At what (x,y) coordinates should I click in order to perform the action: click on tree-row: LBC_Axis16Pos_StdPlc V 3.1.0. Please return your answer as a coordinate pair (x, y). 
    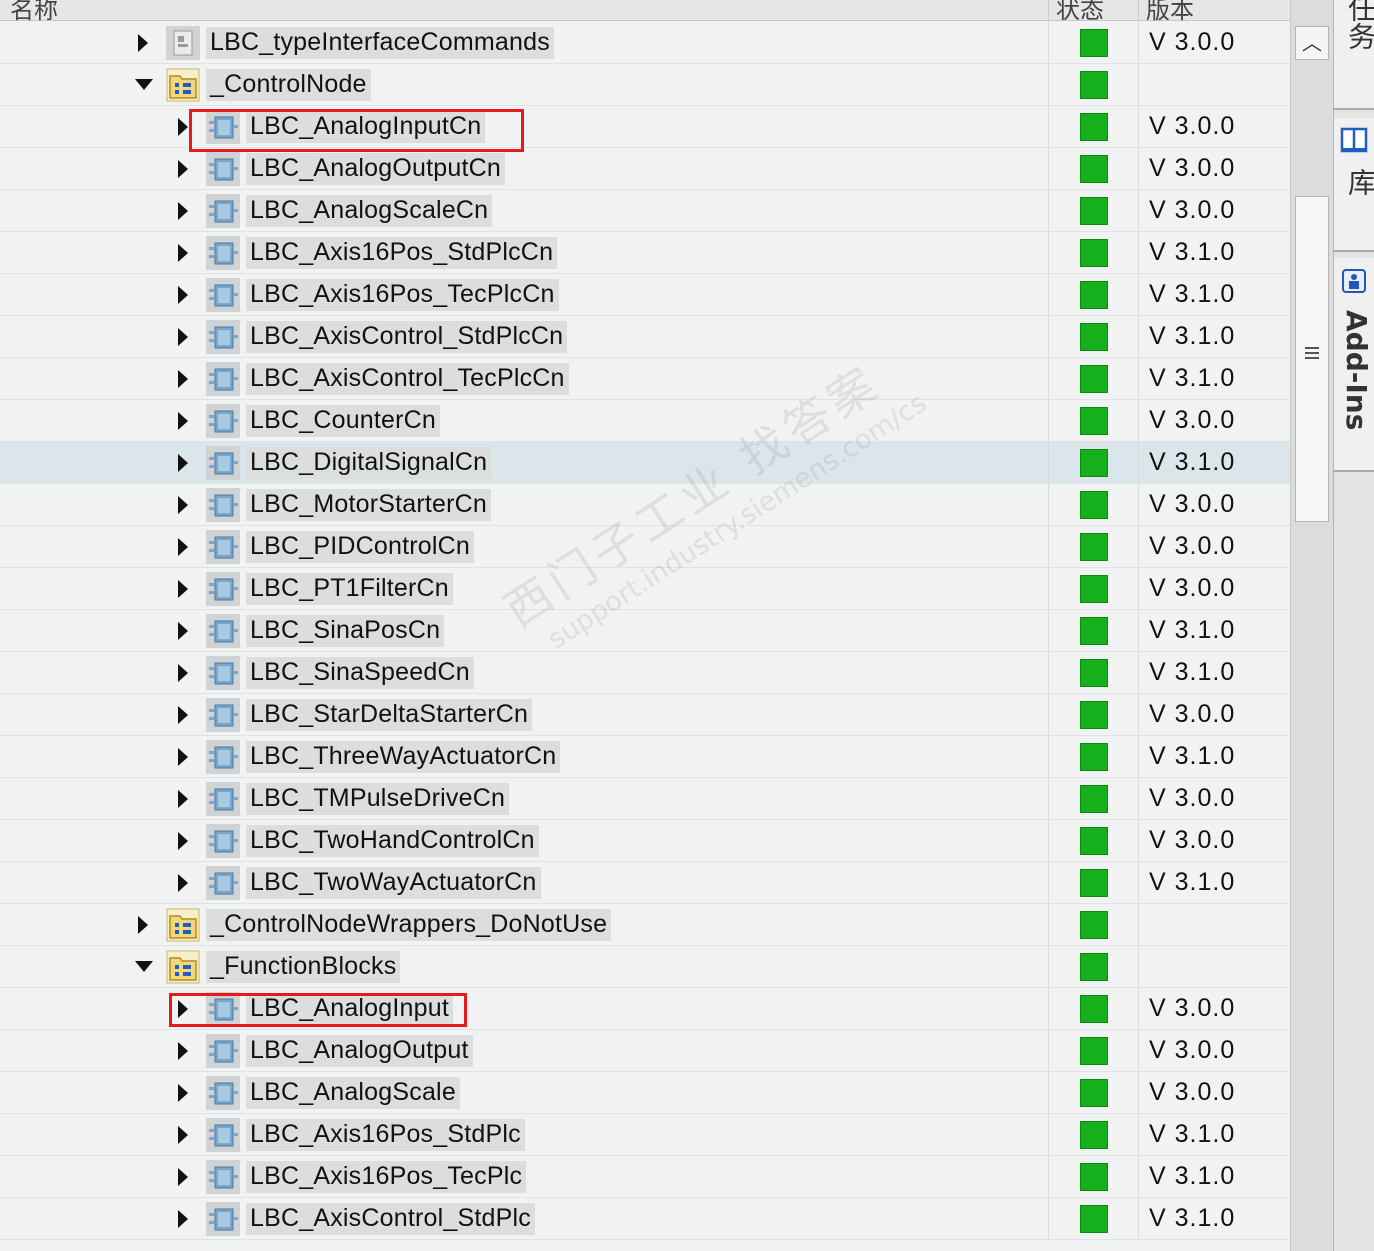
    Looking at the image, I should click on (645, 1135).